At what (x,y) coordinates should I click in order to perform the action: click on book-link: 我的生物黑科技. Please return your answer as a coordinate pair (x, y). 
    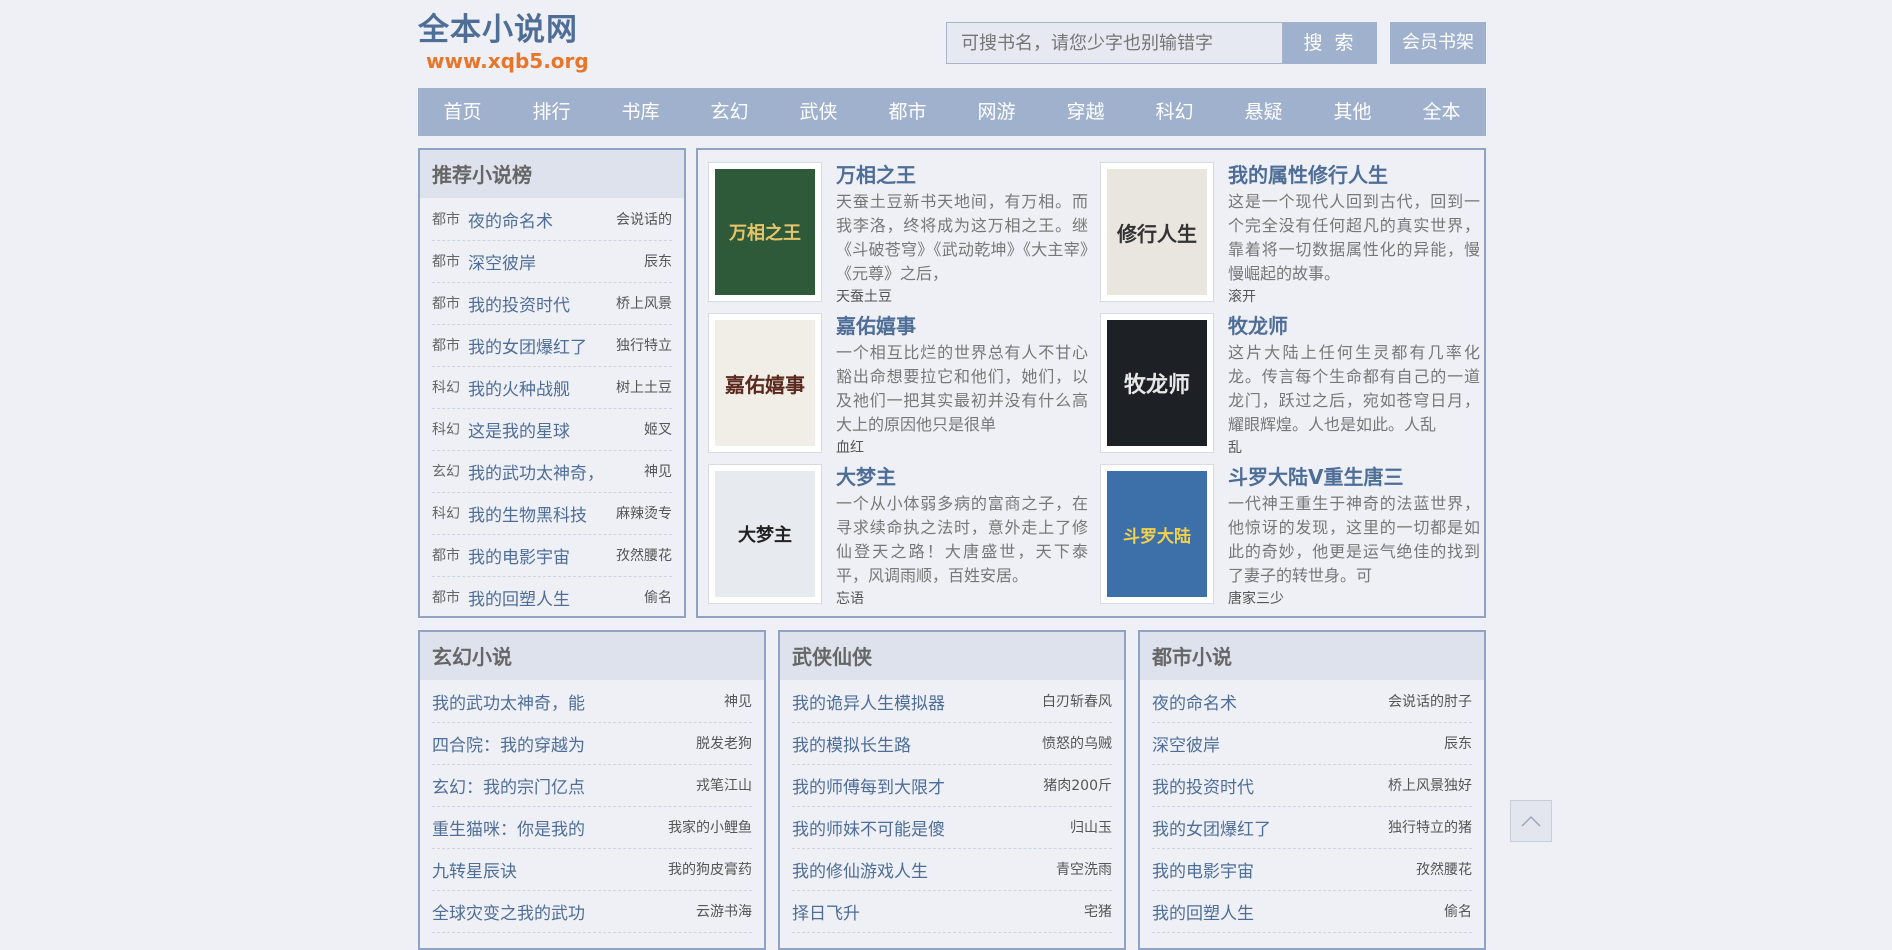
    Looking at the image, I should click on (542, 513).